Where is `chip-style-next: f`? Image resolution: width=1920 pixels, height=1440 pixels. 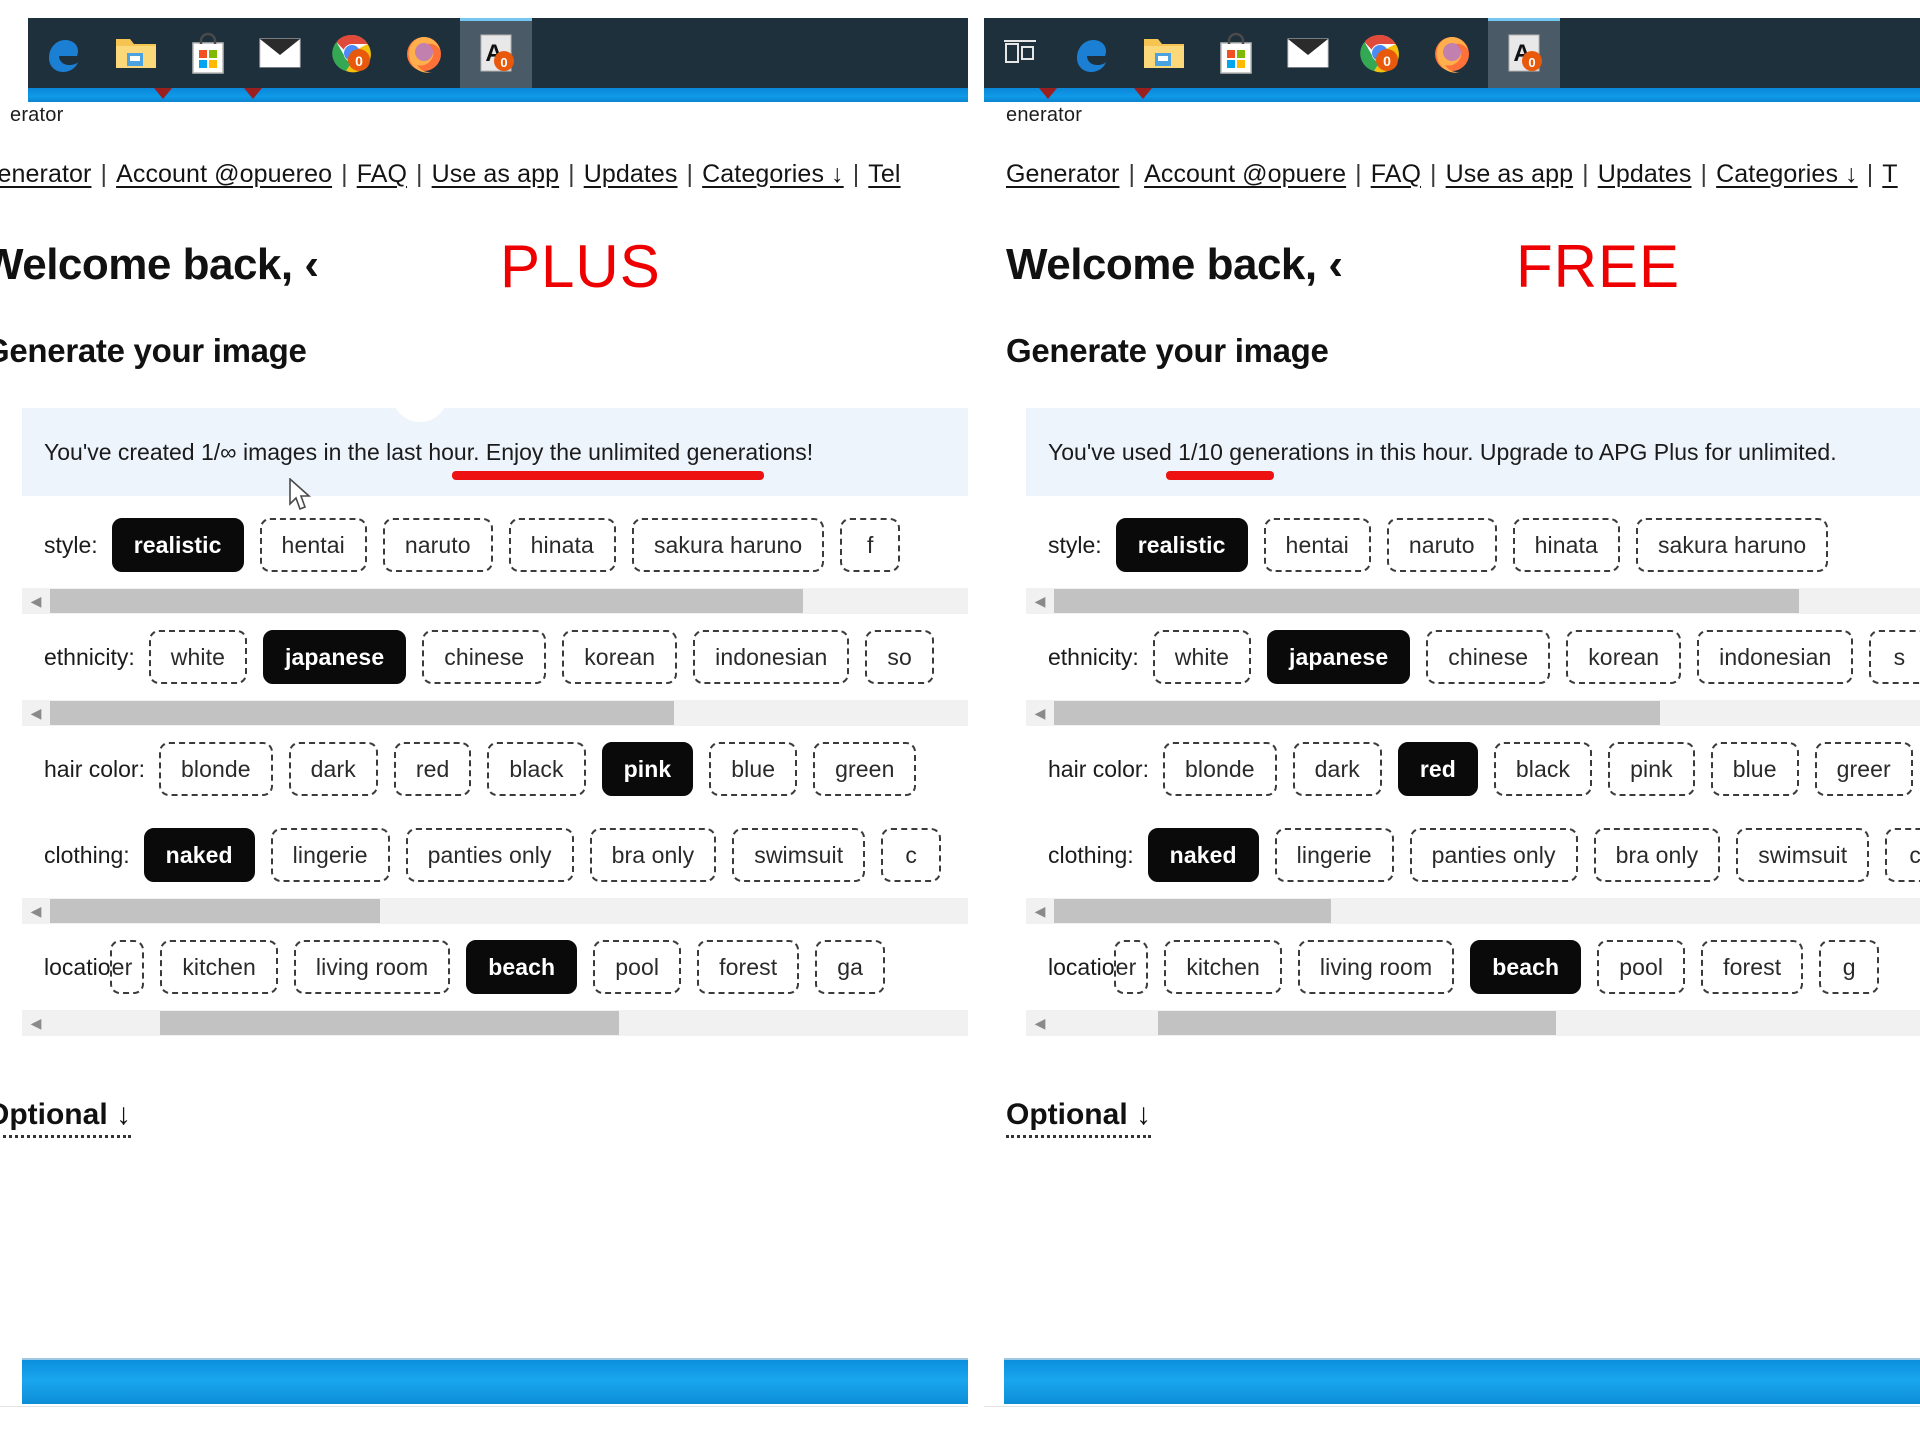 chip-style-next: f is located at coordinates (870, 545).